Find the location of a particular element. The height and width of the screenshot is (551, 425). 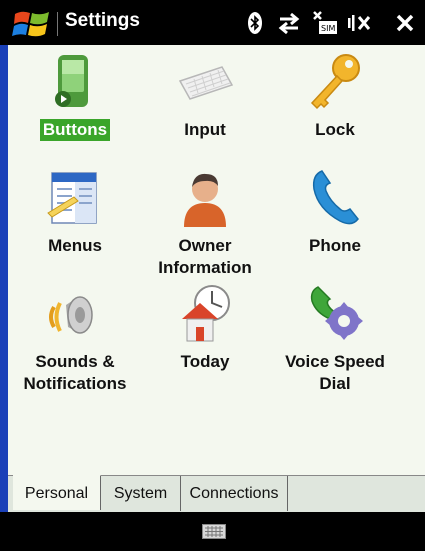

settings-item-label: Menus is located at coordinates (75, 245).